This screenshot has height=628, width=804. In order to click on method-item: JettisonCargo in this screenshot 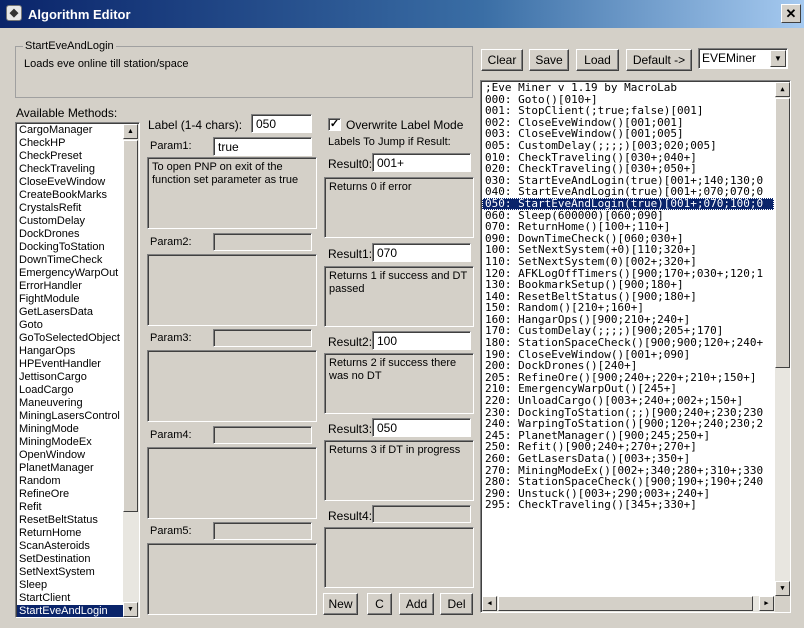, I will do `click(70, 377)`.